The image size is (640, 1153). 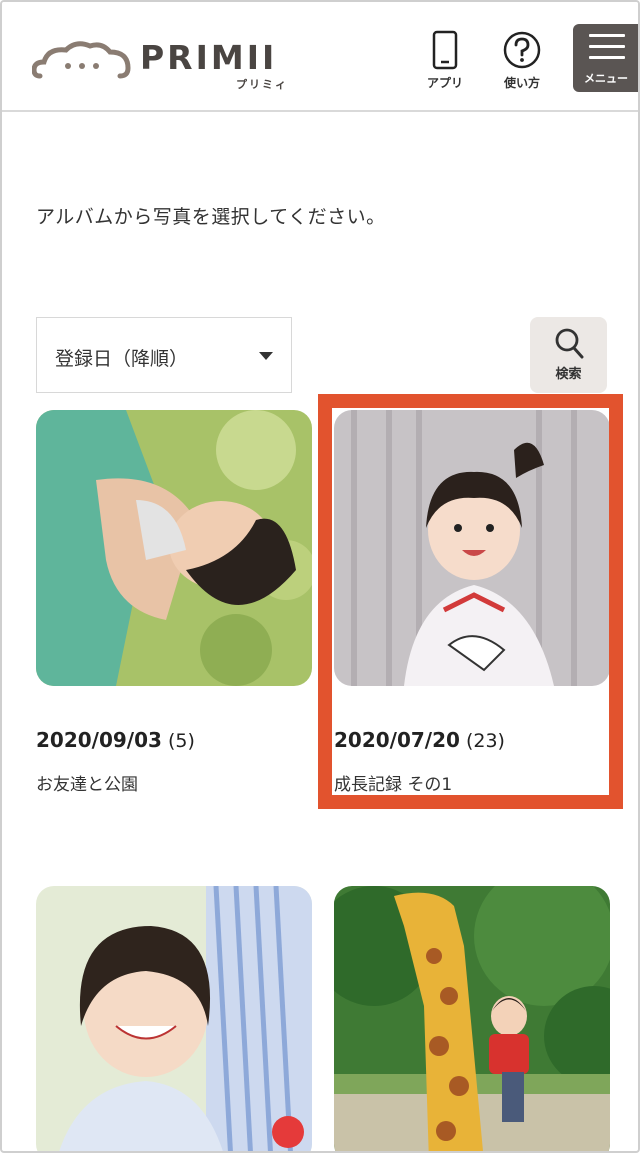 I want to click on app-button-label: アプリ, so click(x=444, y=83).